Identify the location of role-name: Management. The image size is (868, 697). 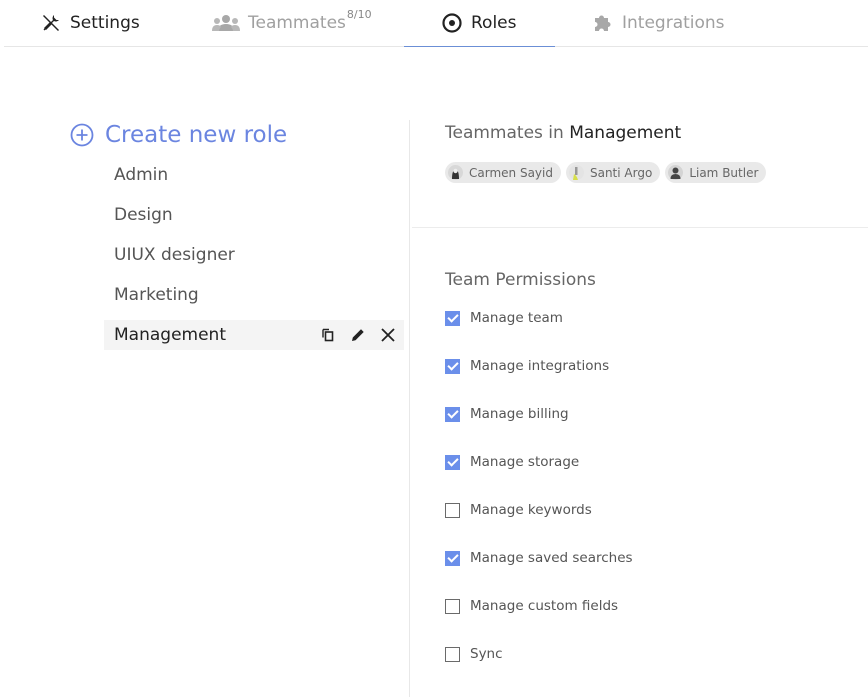
(170, 335).